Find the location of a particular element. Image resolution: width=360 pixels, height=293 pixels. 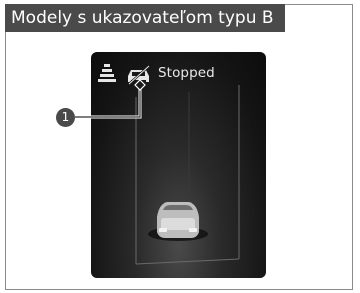

callout-number-badge: 1 is located at coordinates (65, 117).